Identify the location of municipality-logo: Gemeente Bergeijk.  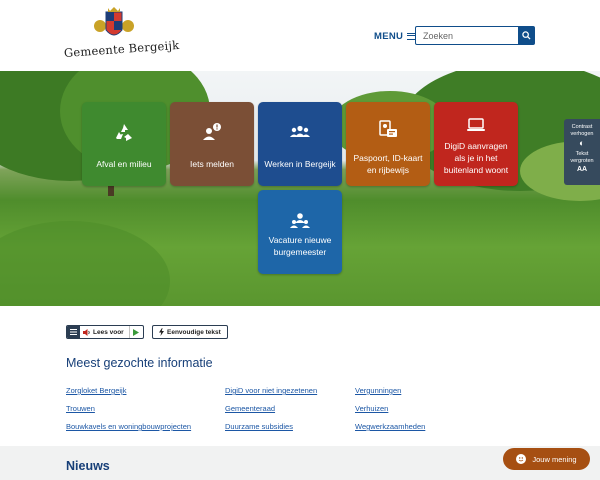
(121, 36).